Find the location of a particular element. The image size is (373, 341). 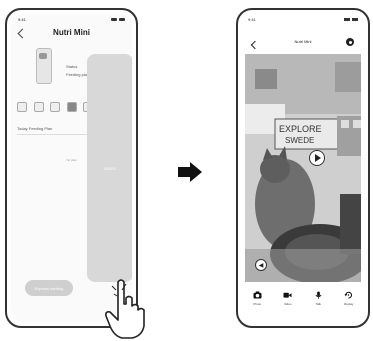

svg-text: EXPLORE is located at coordinates (300, 129).